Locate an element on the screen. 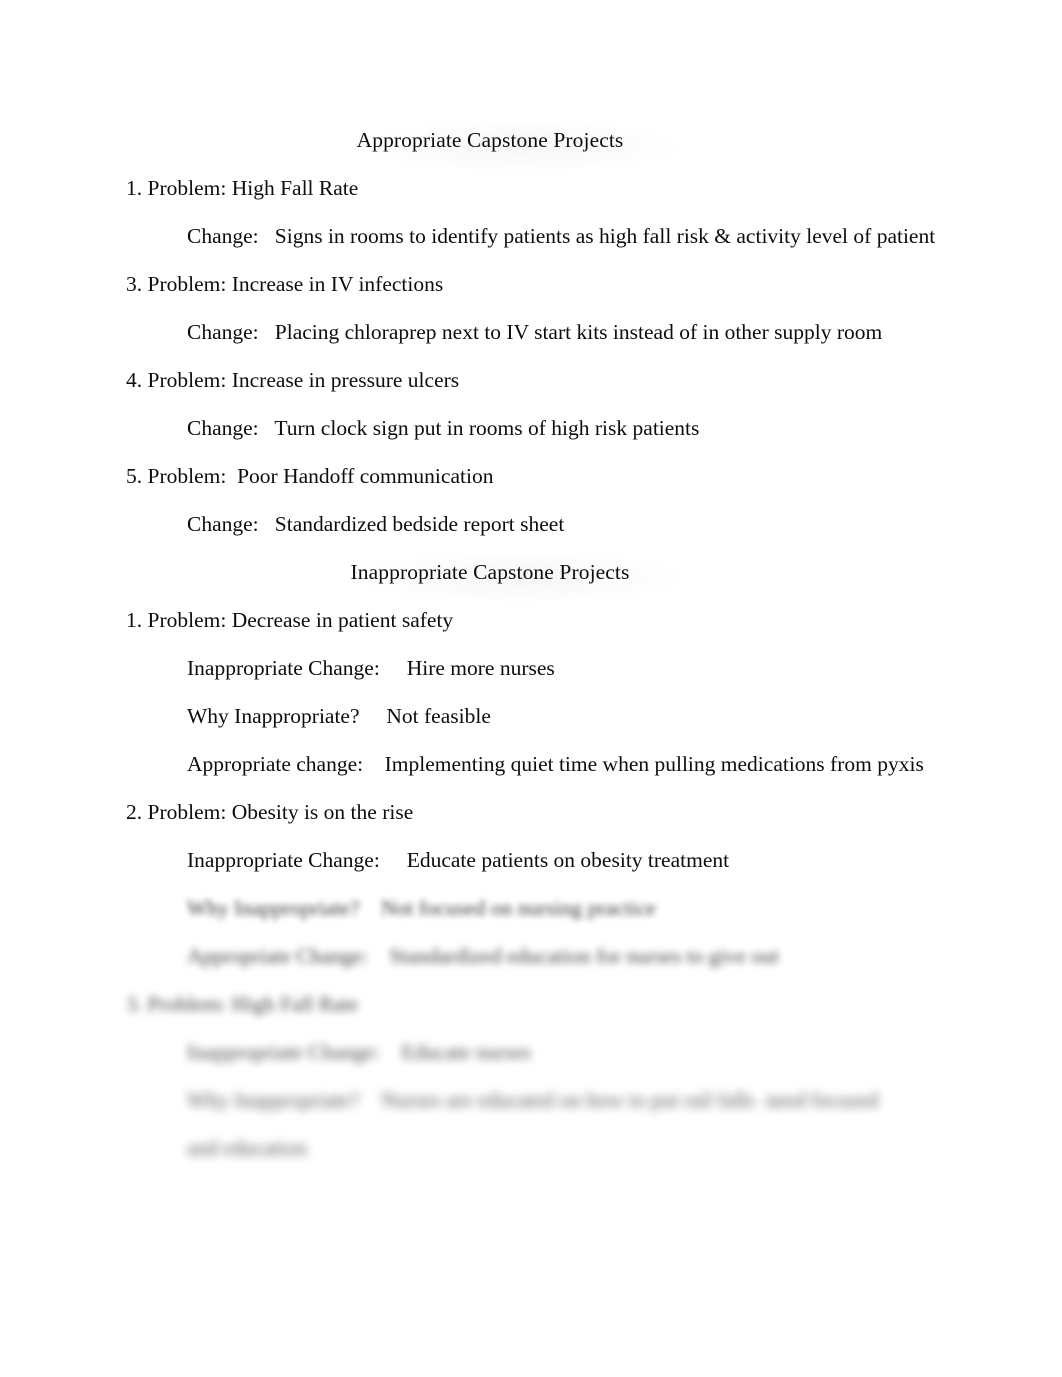 This screenshot has height=1377, width=1062. problem-statement: 2. Problem: Obesity is on the rise is located at coordinates (270, 812).